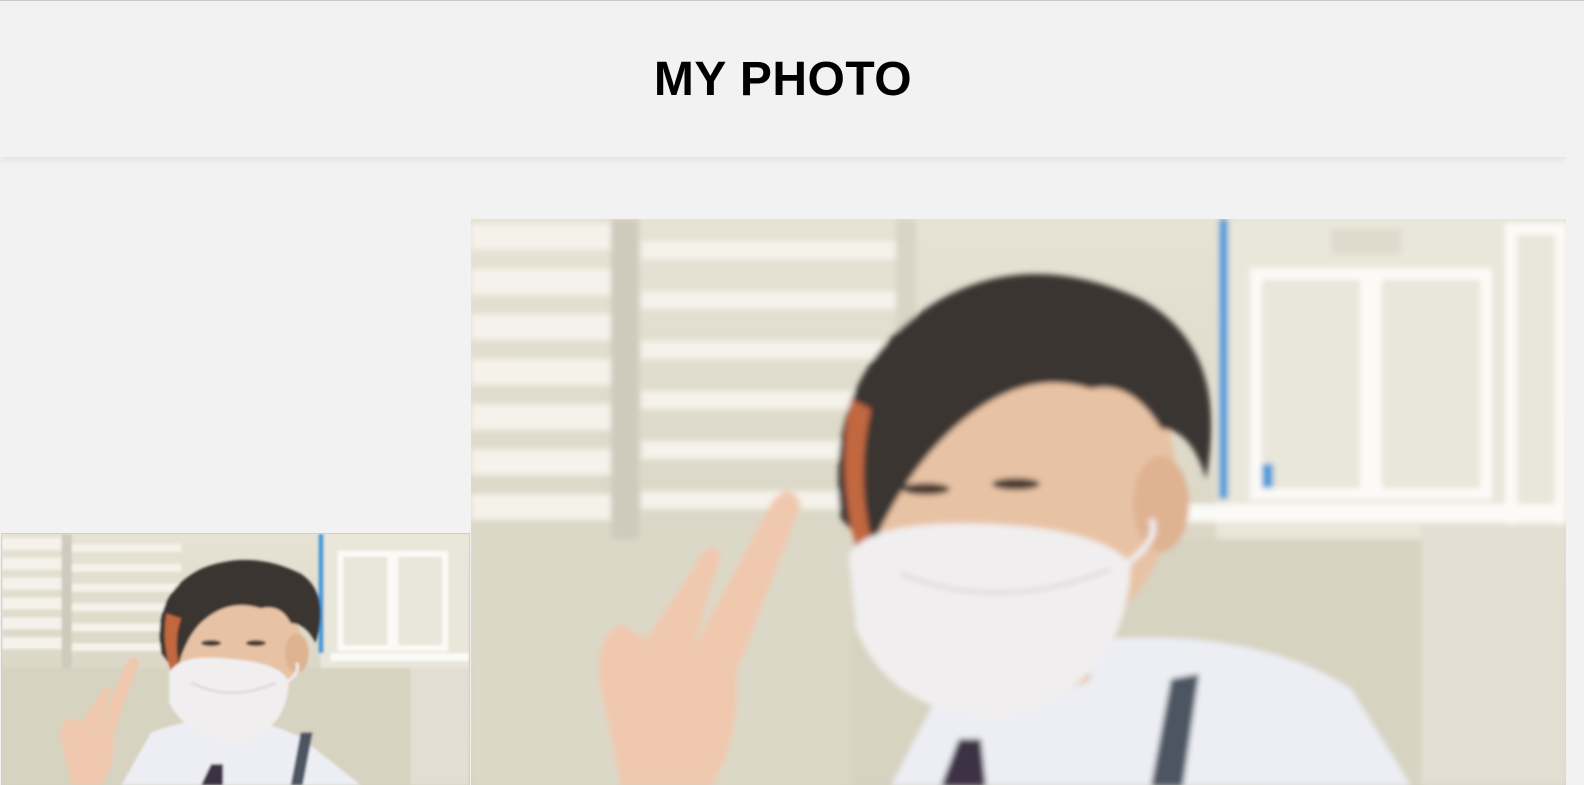 The width and height of the screenshot is (1584, 785). I want to click on thumbnail-photo-image, so click(235, 659).